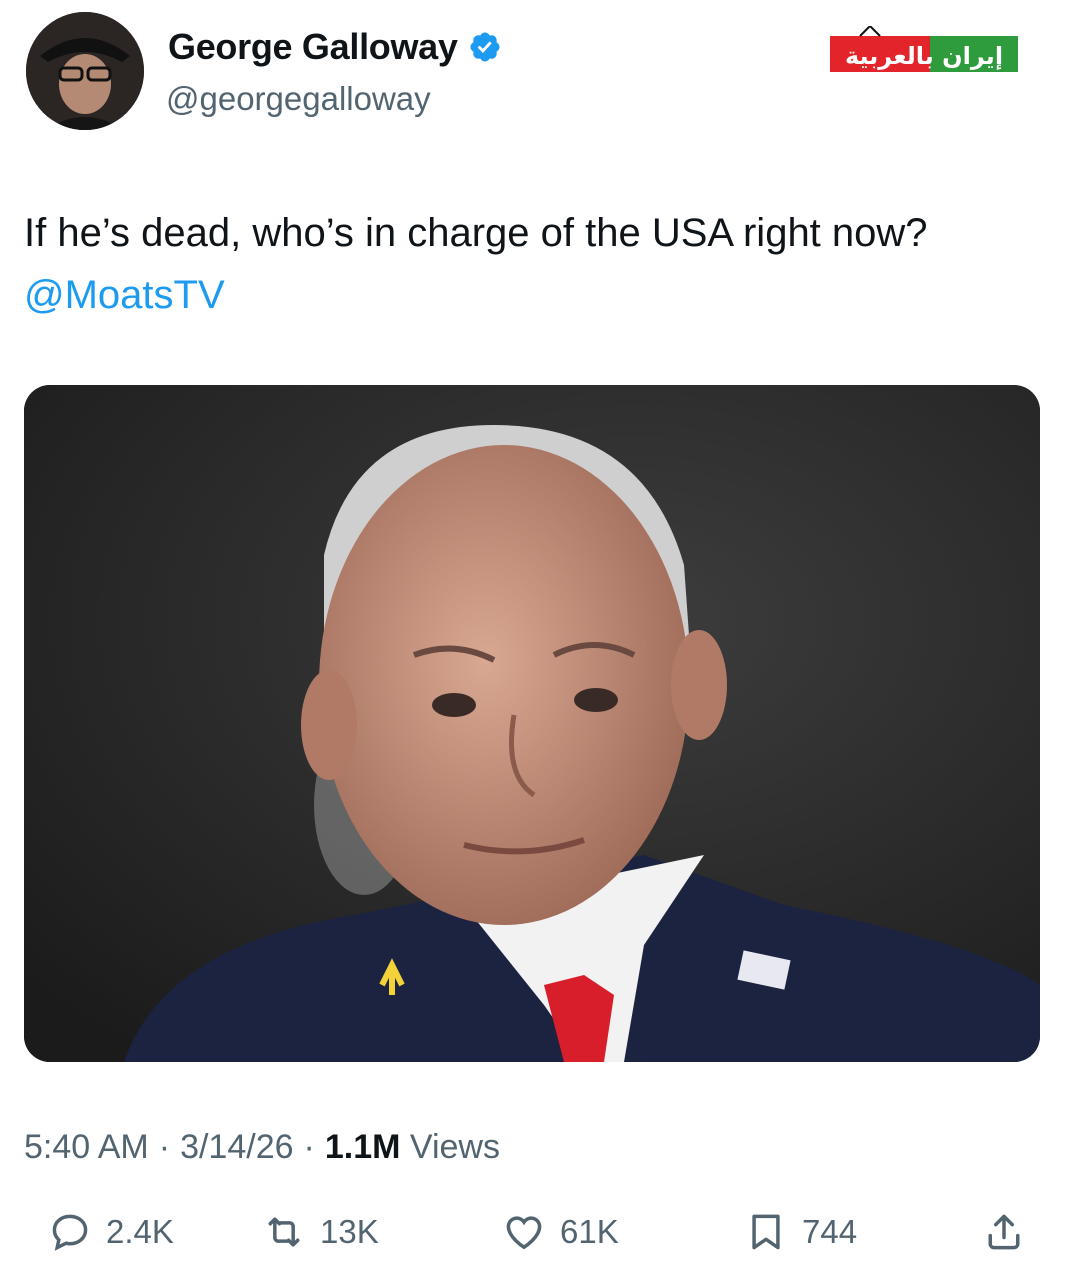 This screenshot has height=1280, width=1065. I want to click on reply-icon, so click(70, 1232).